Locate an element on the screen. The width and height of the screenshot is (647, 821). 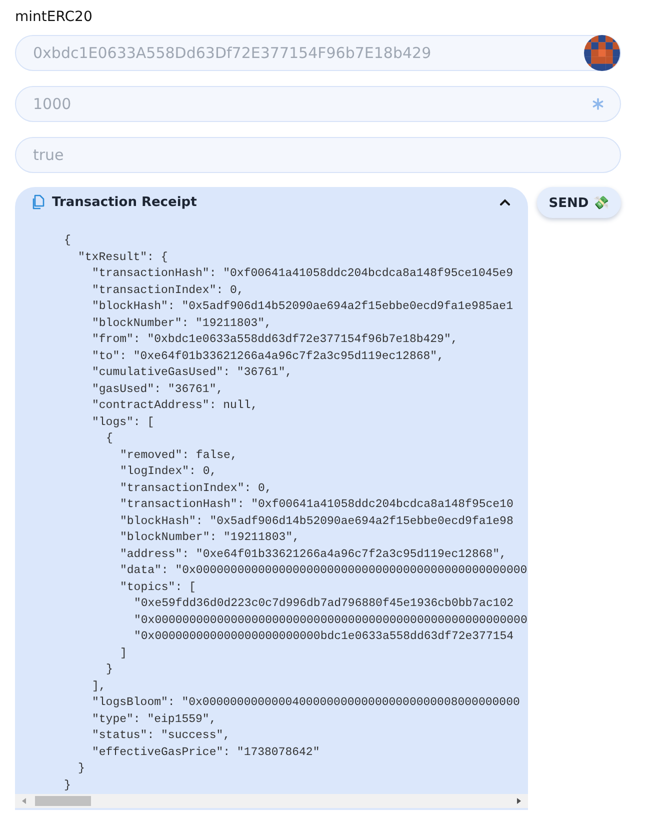
code-line: "removed": false, is located at coordinates (179, 455).